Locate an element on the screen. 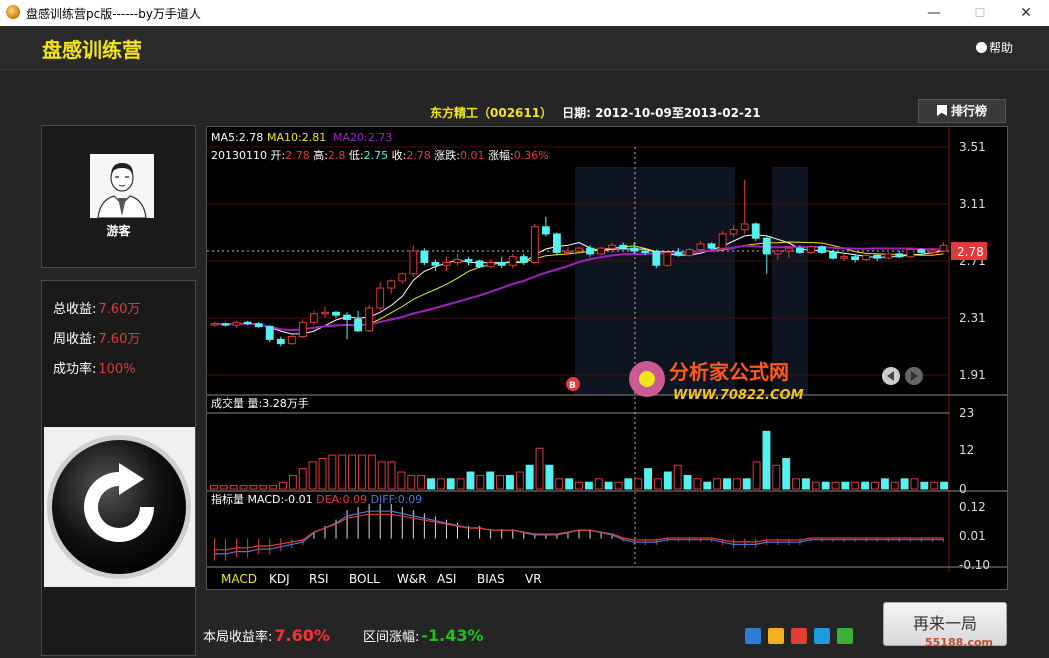  help-option: 帮助 is located at coordinates (994, 47).